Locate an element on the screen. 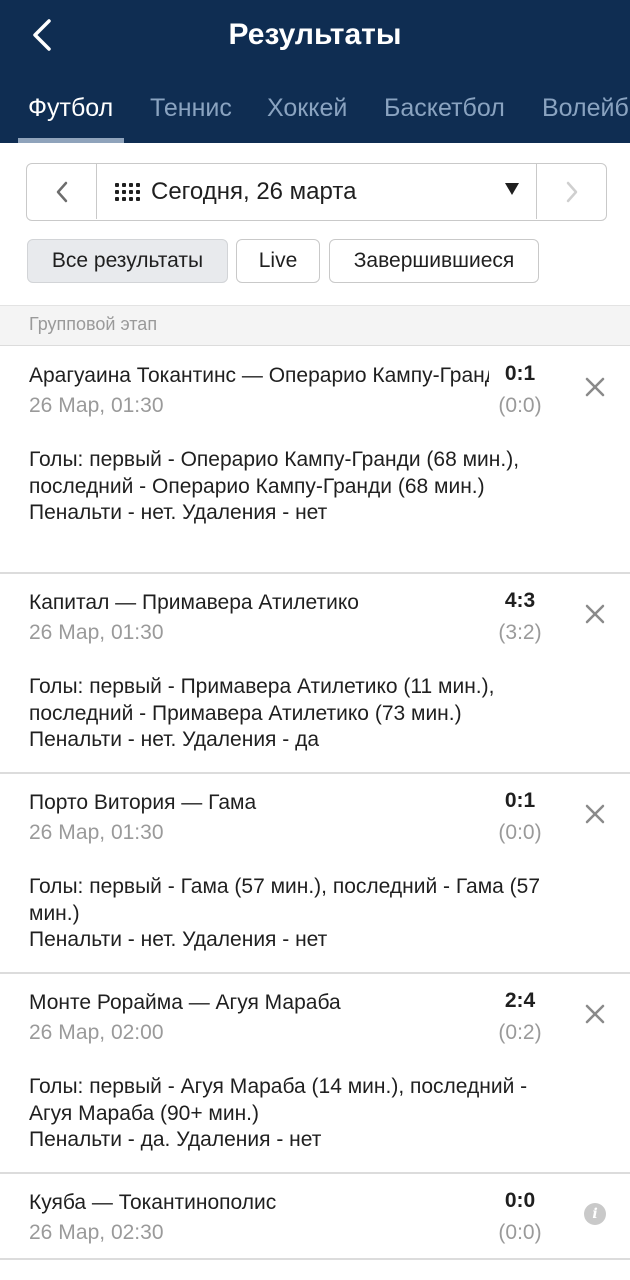 The width and height of the screenshot is (630, 1280). caret-down-icon is located at coordinates (512, 189).